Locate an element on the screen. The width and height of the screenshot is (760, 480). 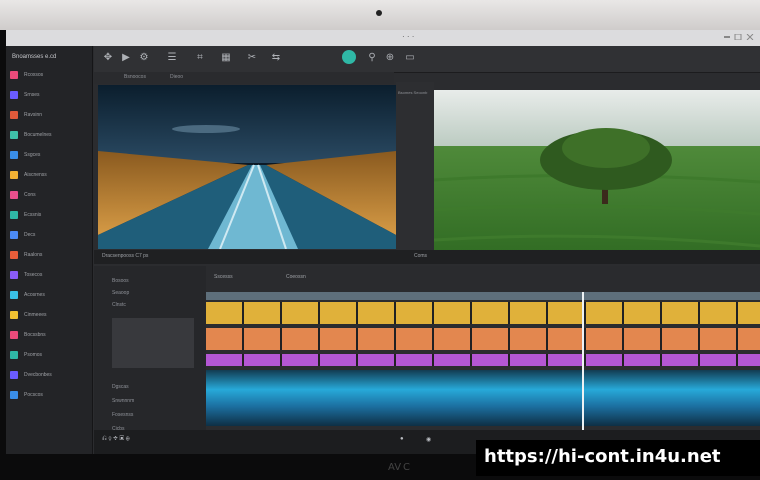
sidebar-item: Dvecbonbes is located at coordinates (49, 375).